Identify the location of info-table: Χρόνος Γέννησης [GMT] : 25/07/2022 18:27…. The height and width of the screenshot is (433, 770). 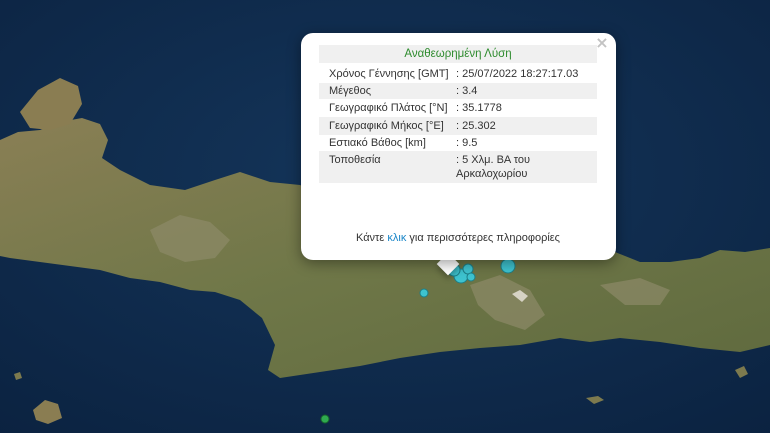
(458, 124).